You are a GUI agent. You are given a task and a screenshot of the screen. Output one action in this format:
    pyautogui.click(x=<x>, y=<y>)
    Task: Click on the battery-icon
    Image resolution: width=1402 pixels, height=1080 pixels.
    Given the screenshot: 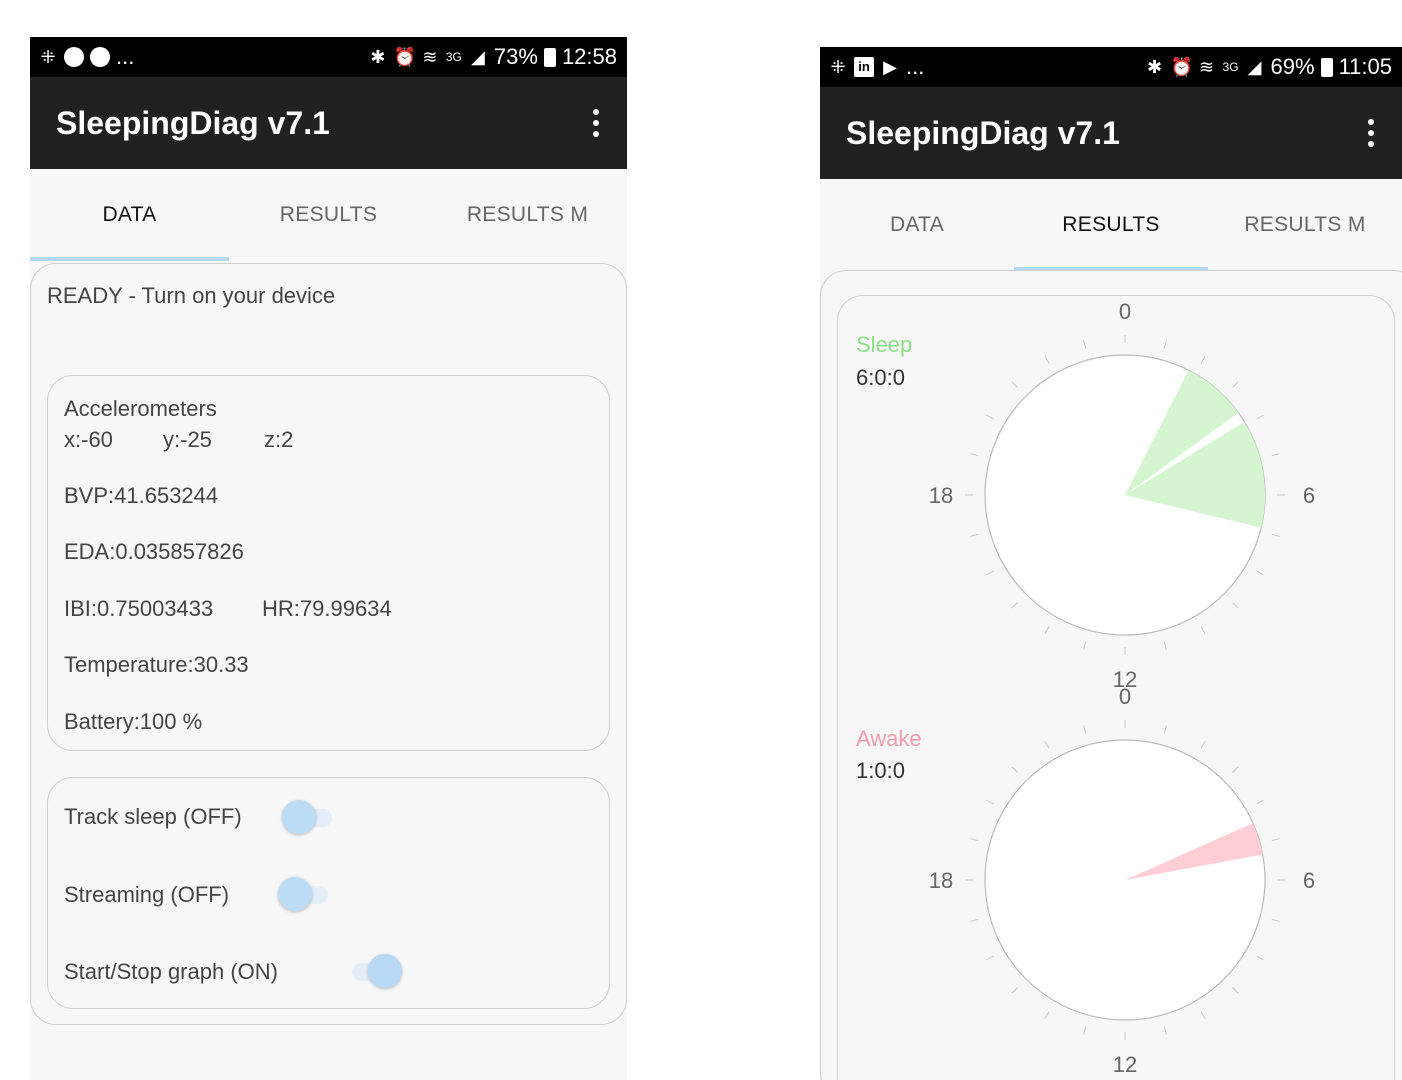 What is the action you would take?
    pyautogui.click(x=549, y=57)
    